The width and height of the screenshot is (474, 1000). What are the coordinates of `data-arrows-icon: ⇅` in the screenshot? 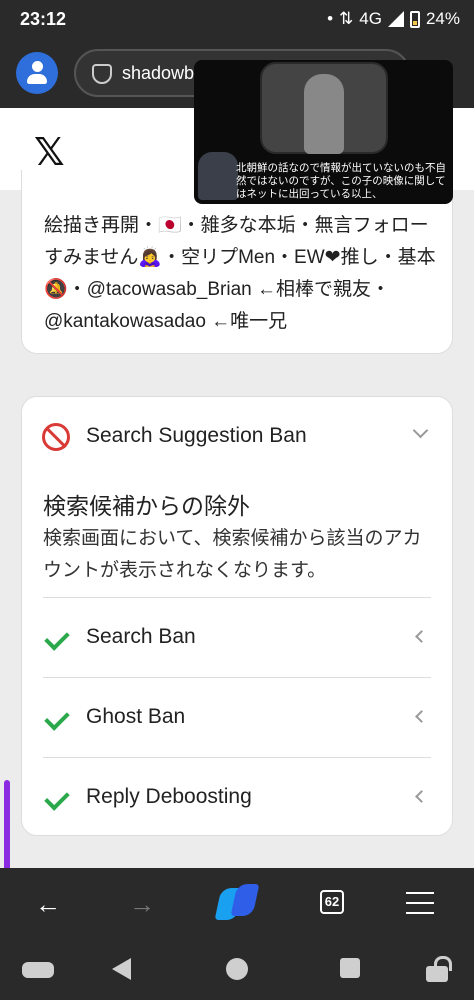 It's located at (346, 18).